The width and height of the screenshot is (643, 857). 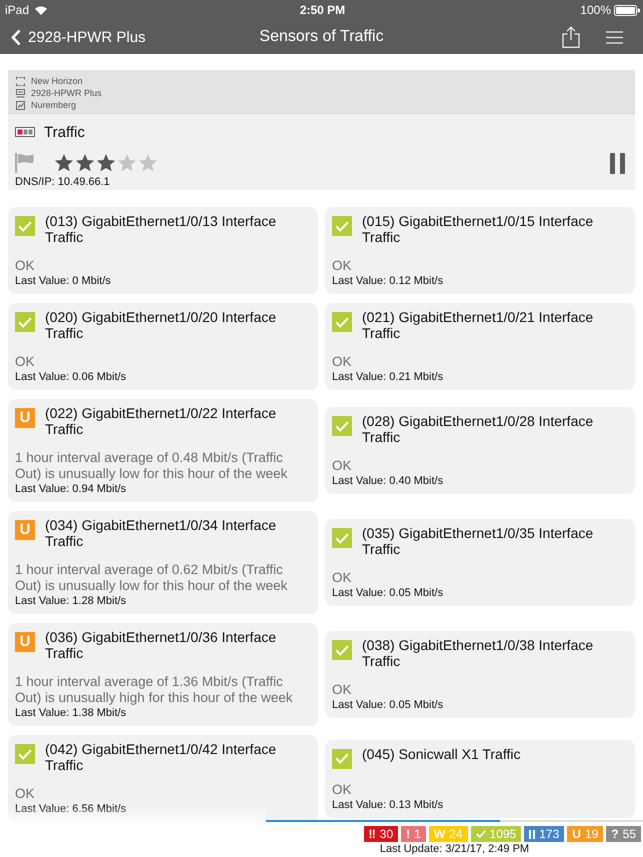 I want to click on sensor-card: (035) GigabitEthernet1/0/35 Interface Traffic OK Last Value: 0.05 Mbit/s, so click(x=480, y=562).